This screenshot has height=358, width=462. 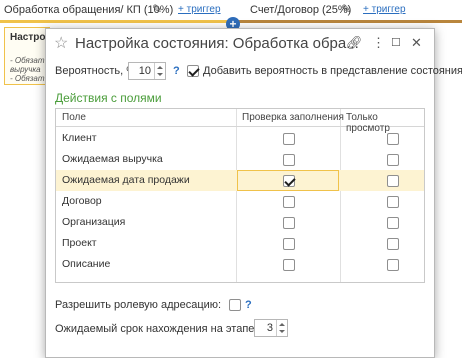 I want to click on column-header-check: Проверка заполнения, so click(x=293, y=117).